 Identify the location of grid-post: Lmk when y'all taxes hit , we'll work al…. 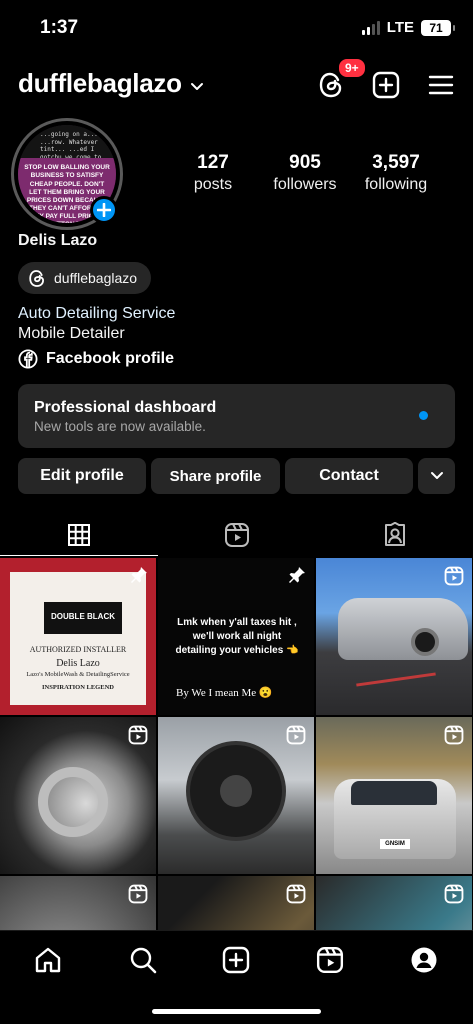
(236, 636).